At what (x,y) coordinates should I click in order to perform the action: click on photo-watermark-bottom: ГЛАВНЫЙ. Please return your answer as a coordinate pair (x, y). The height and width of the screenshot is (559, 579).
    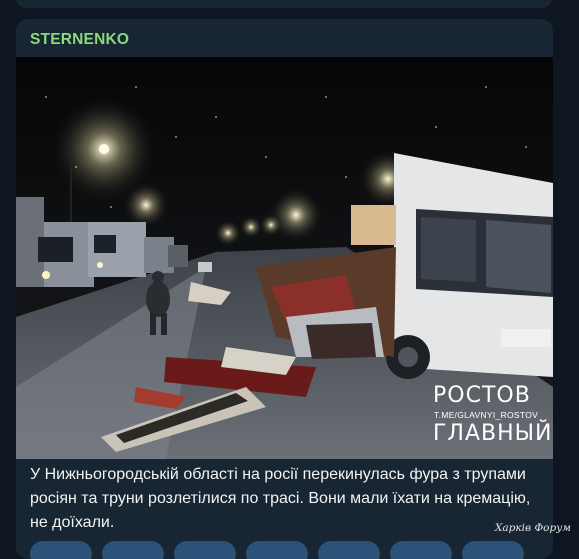
    Looking at the image, I should click on (493, 433).